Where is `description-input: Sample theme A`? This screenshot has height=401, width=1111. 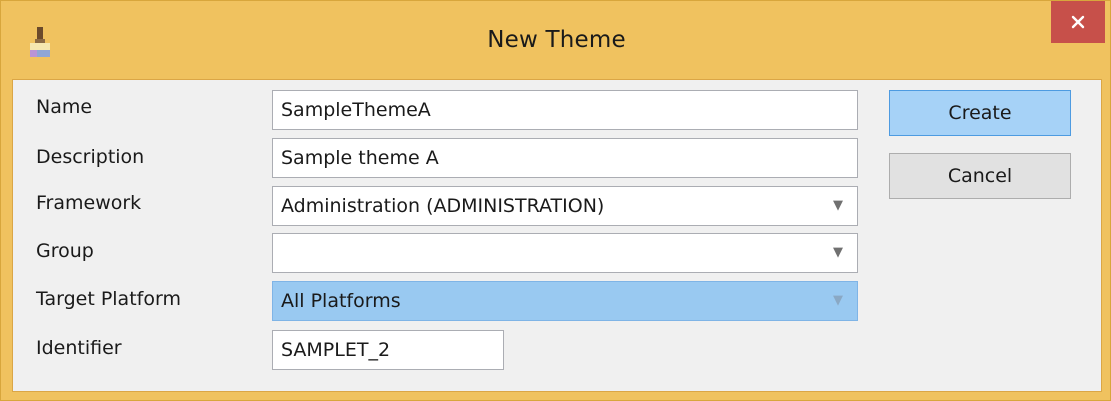 description-input: Sample theme A is located at coordinates (565, 158).